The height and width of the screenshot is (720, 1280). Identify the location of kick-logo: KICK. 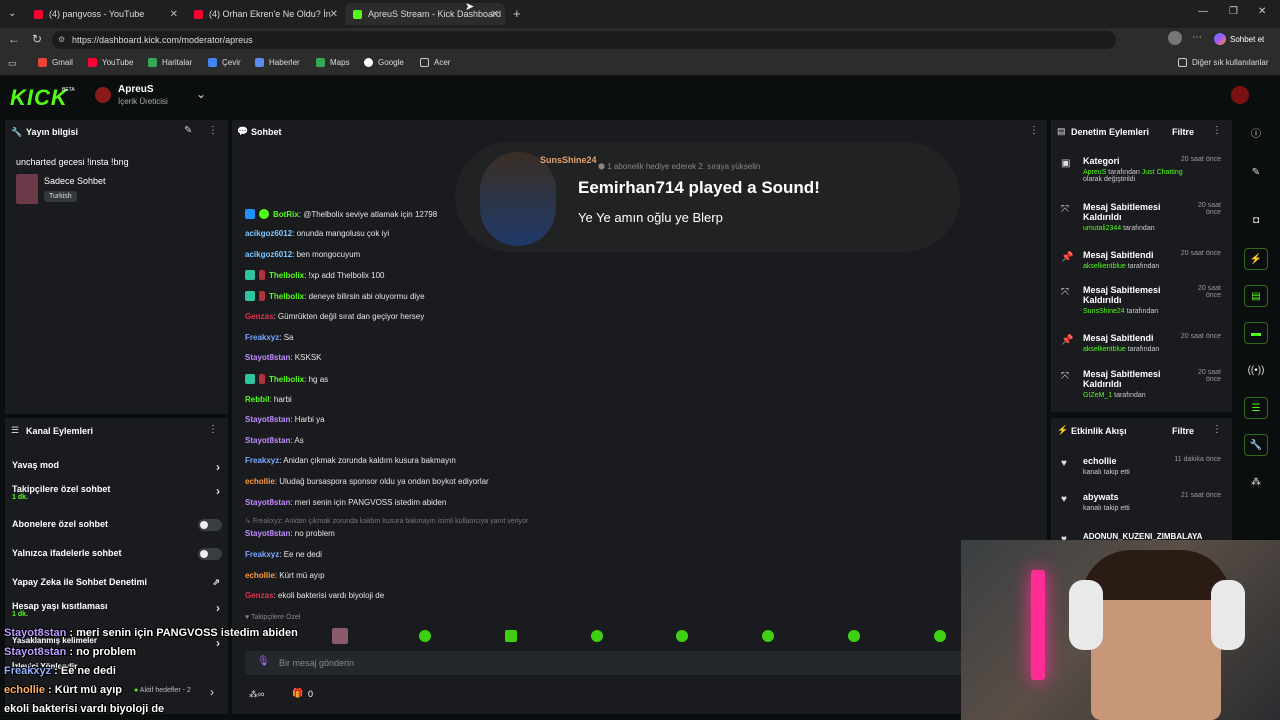
(39, 98).